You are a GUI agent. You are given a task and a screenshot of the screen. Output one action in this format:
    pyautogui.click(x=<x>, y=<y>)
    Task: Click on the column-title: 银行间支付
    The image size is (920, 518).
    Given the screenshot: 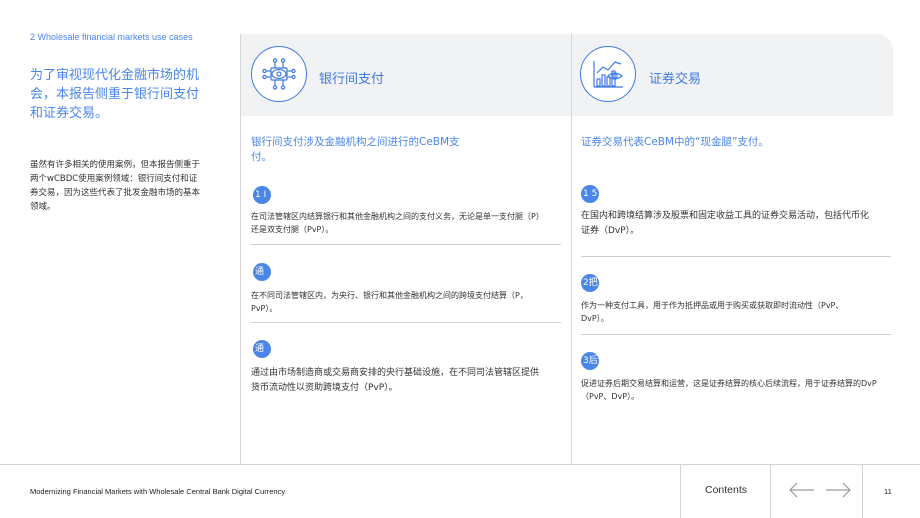 What is the action you would take?
    pyautogui.click(x=352, y=79)
    